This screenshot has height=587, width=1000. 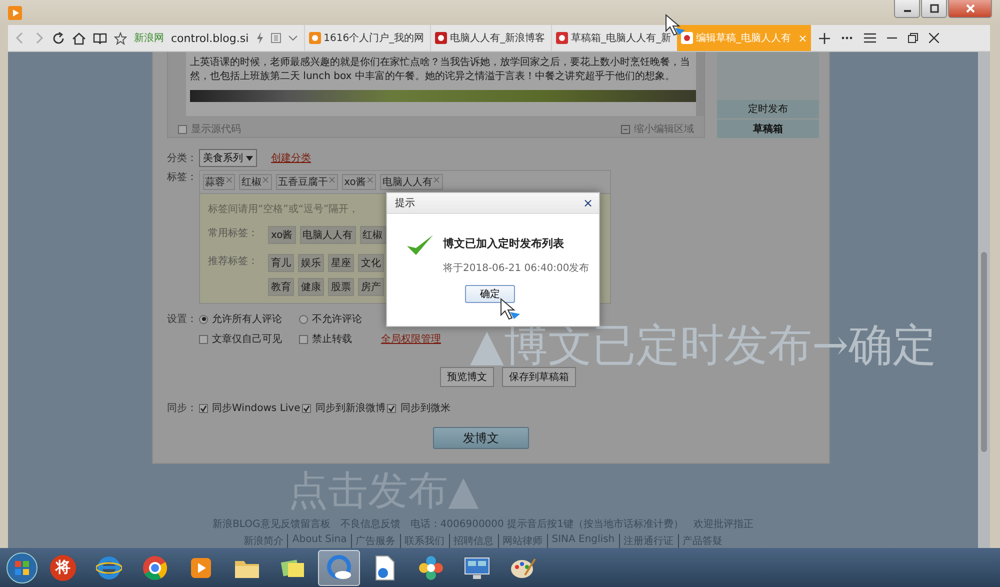 What do you see at coordinates (182, 177) in the screenshot?
I see `field-label: 标签：` at bounding box center [182, 177].